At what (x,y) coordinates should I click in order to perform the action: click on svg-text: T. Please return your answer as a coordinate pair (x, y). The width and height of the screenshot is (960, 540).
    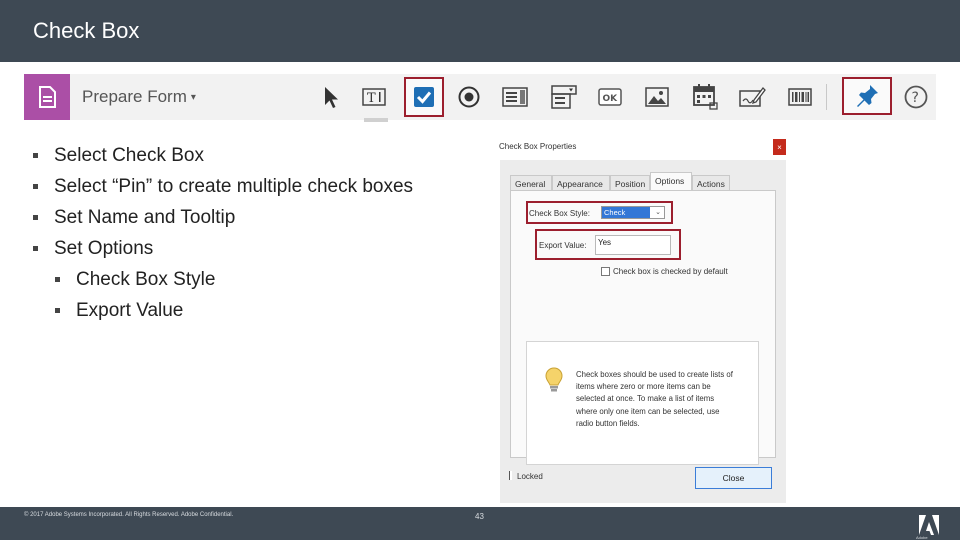
    Looking at the image, I should click on (371, 98).